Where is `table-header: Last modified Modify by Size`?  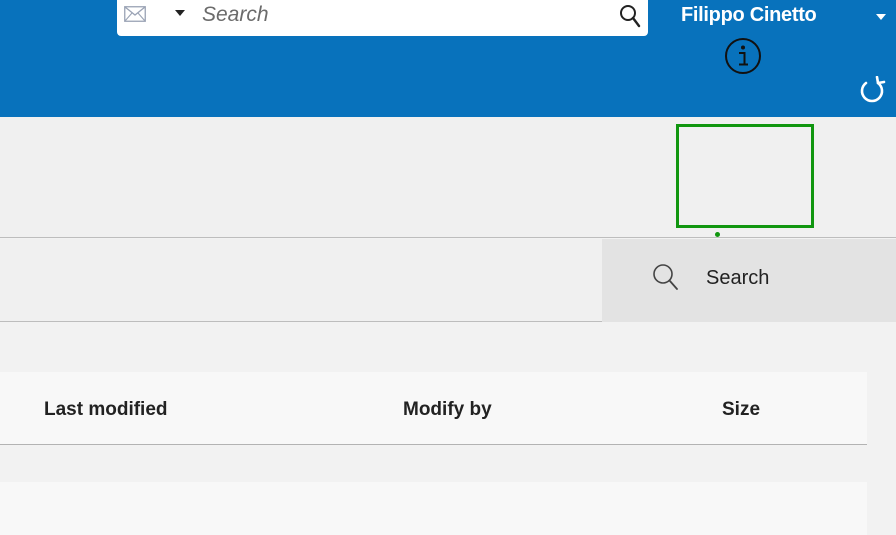
table-header: Last modified Modify by Size is located at coordinates (433, 408).